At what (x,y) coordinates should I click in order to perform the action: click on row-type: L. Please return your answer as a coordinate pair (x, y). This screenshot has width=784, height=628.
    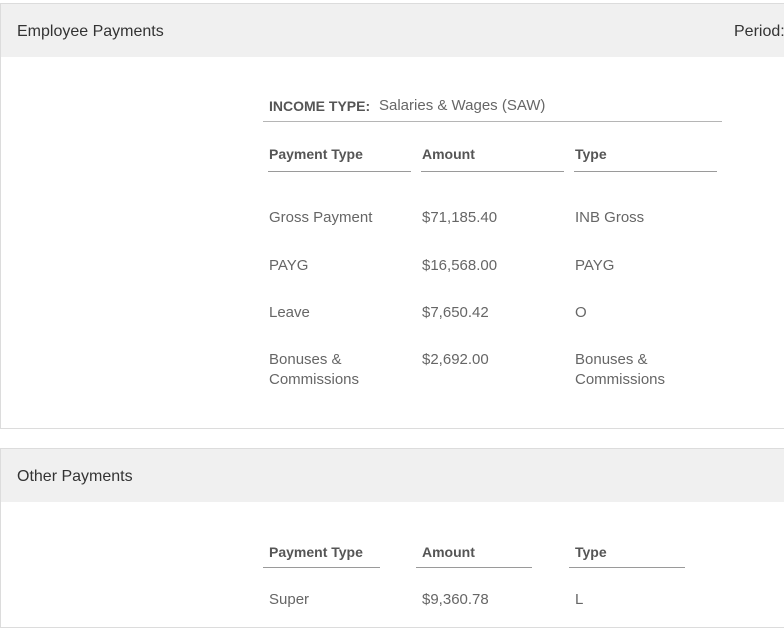
    Looking at the image, I should click on (579, 599).